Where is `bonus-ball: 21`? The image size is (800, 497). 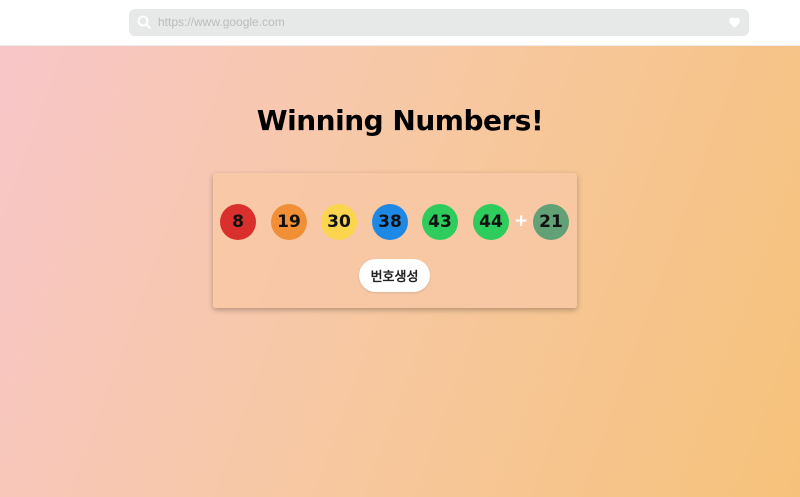
bonus-ball: 21 is located at coordinates (551, 222).